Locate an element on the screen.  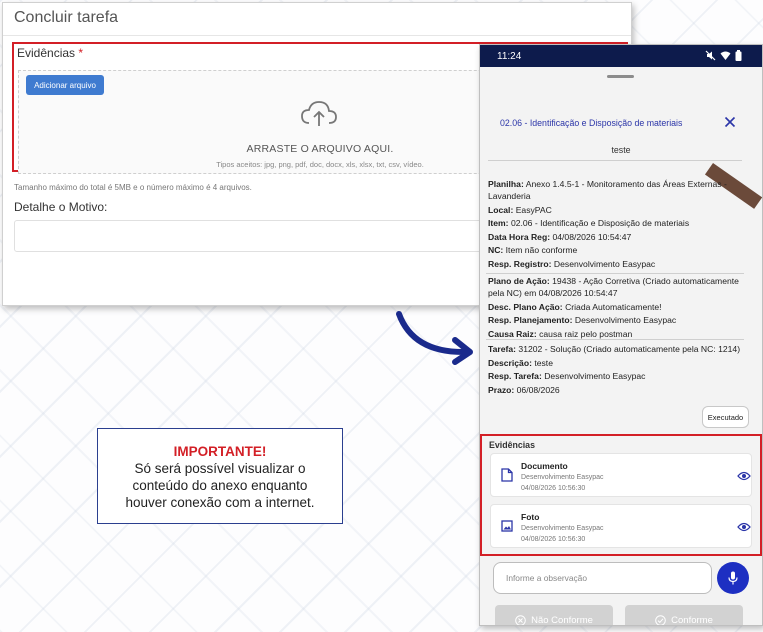
evidence-section-title: Evidências is located at coordinates (512, 445).